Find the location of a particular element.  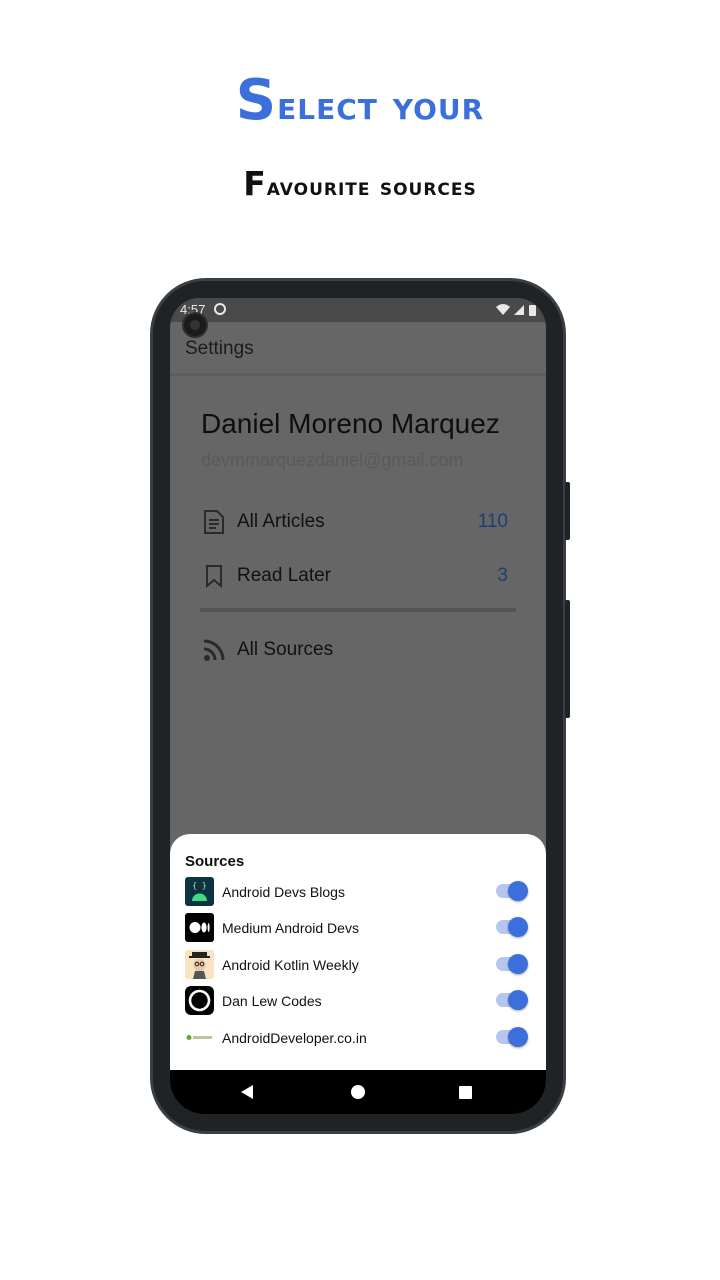

source-row-android-kotlin-weekly: Android Kotlin Weekly is located at coordinates (358, 965).